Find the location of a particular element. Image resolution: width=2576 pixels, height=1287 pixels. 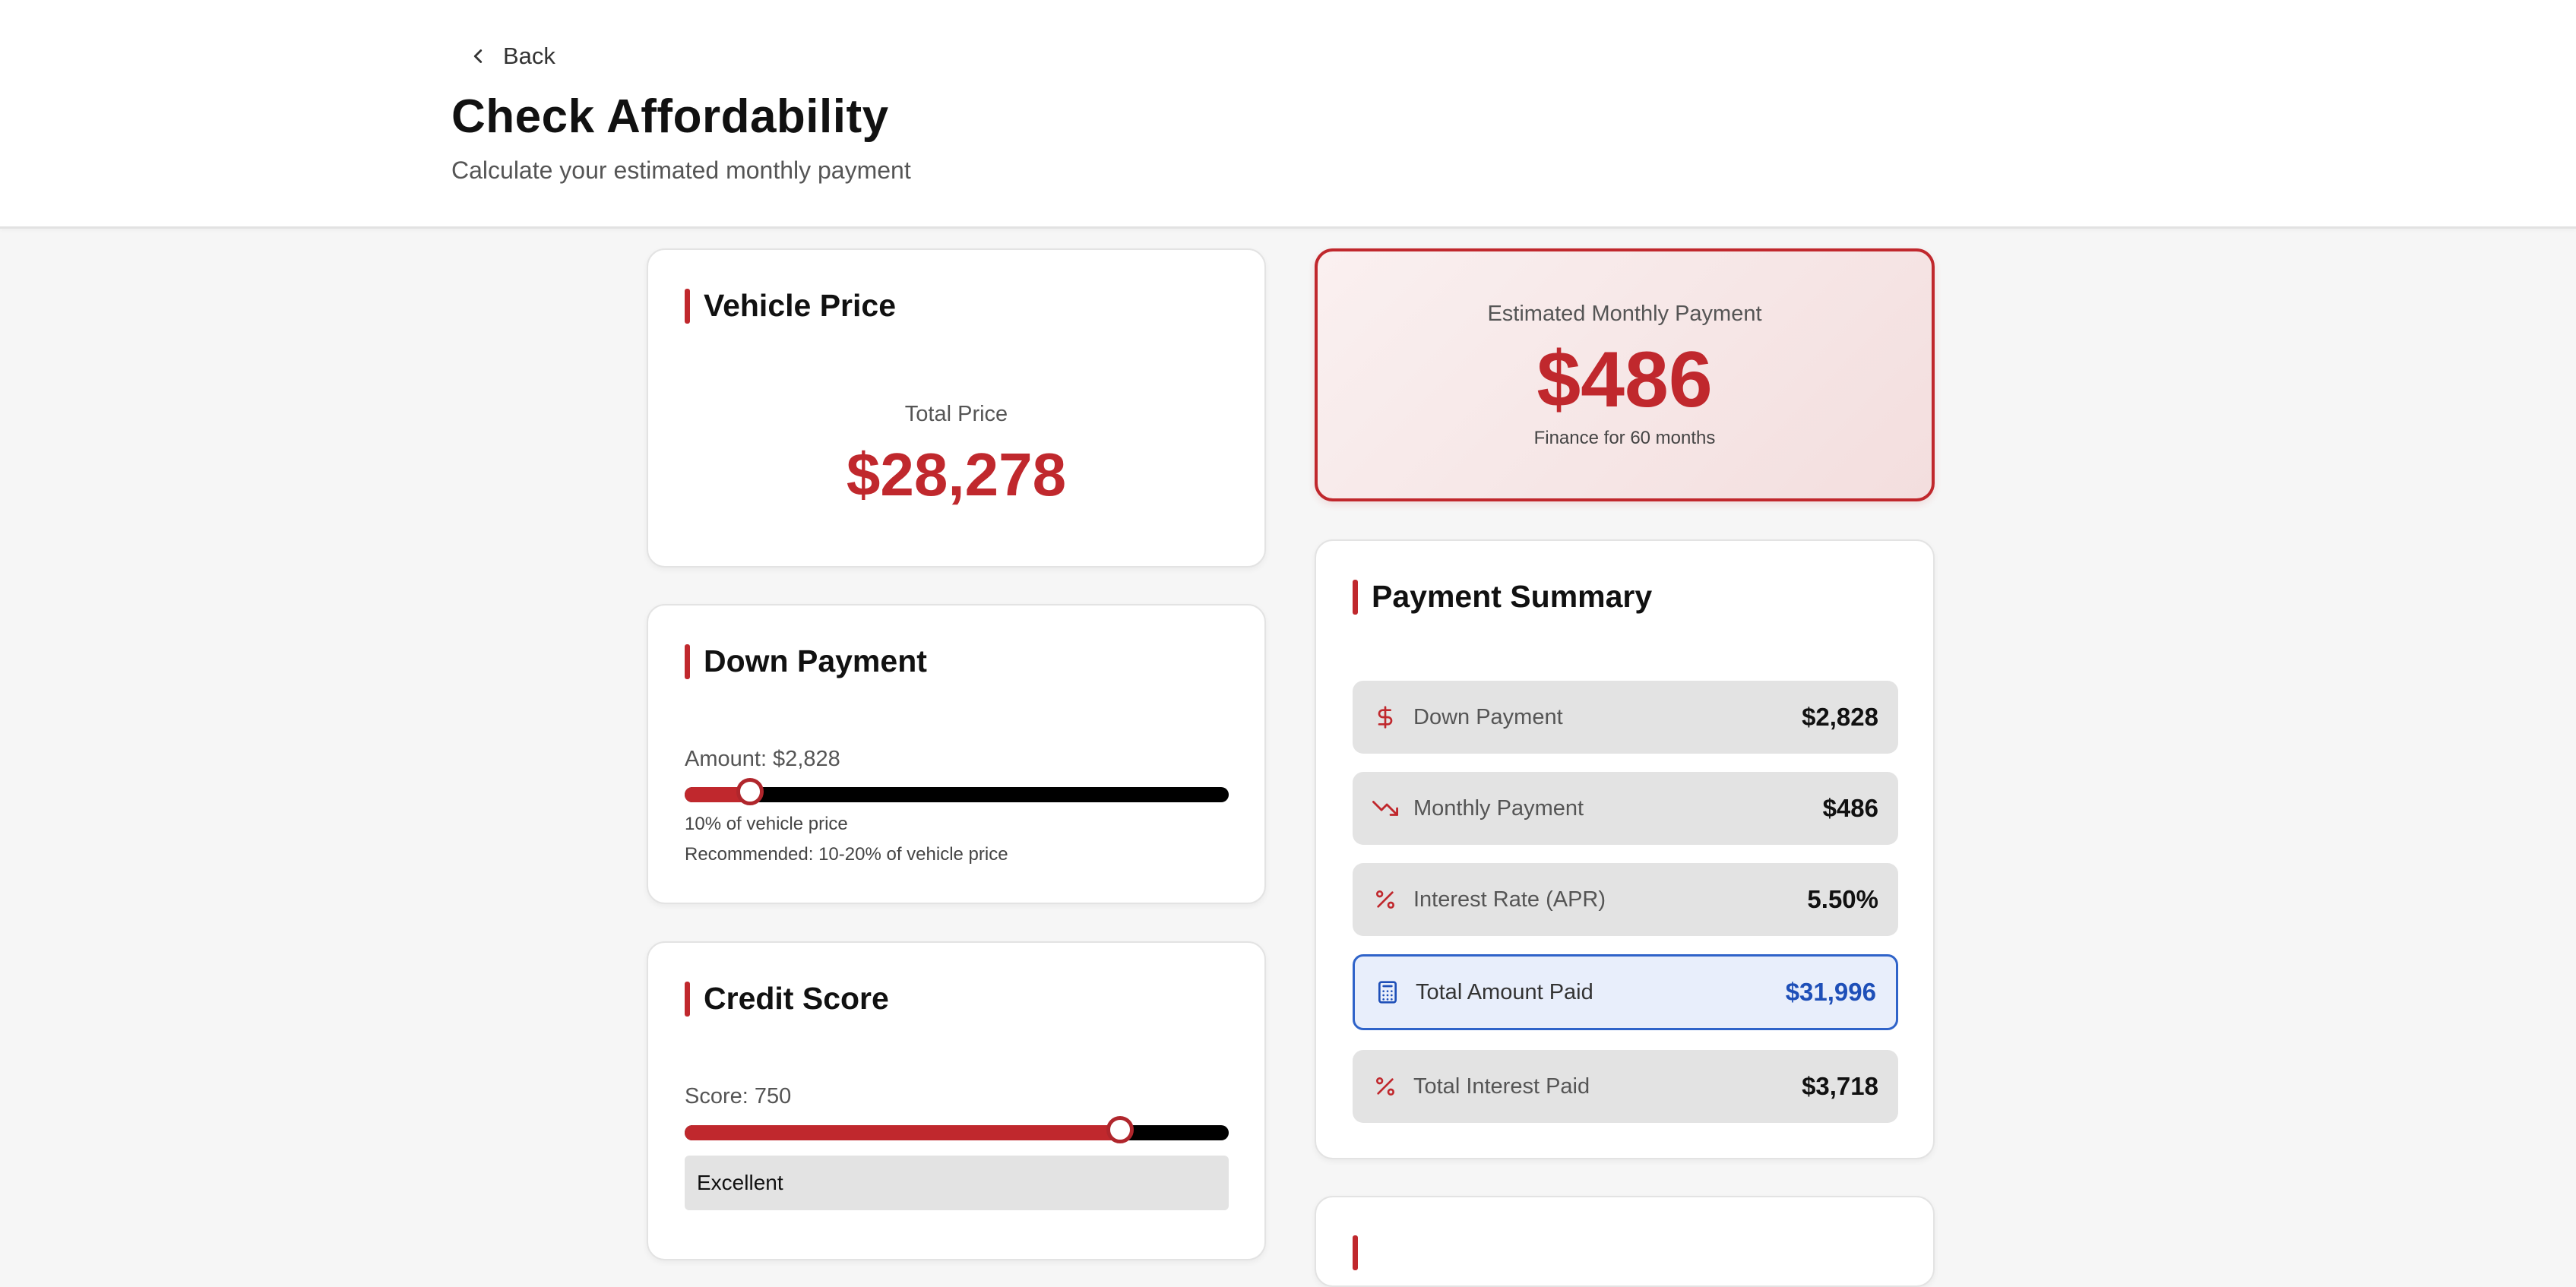

total-price-label: Total Price is located at coordinates (956, 414).